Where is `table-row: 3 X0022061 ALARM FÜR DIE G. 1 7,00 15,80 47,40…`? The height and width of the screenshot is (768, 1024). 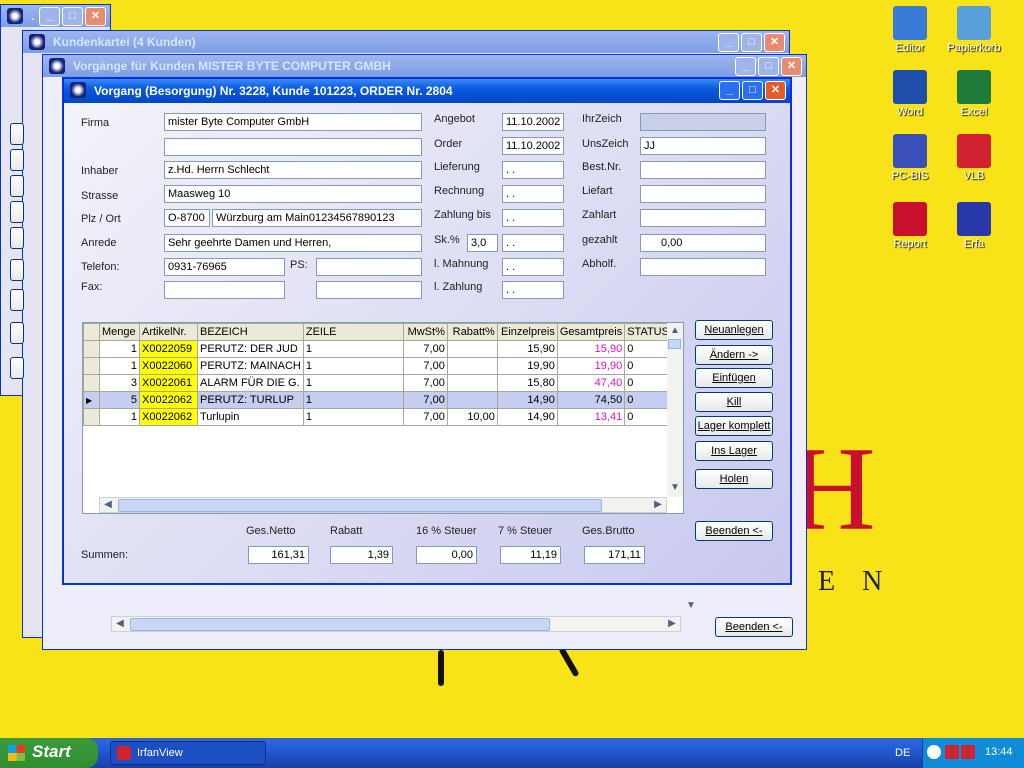 table-row: 3 X0022061 ALARM FÜR DIE G. 1 7,00 15,80 47,40… is located at coordinates (377, 383).